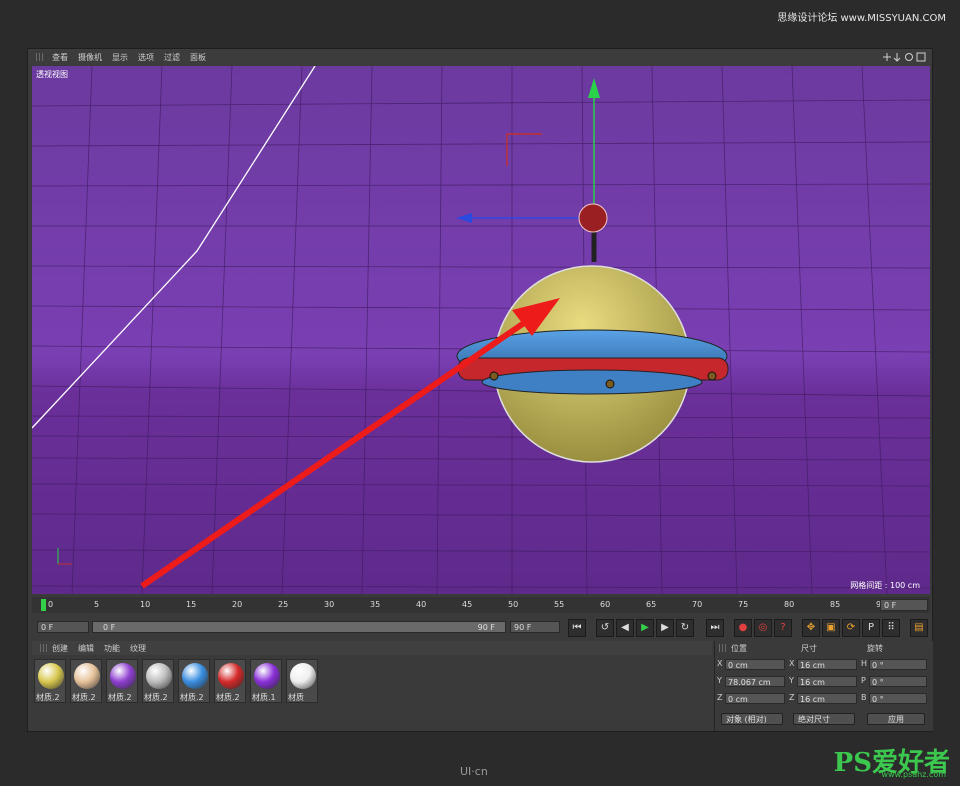 This screenshot has height=786, width=960. What do you see at coordinates (145, 604) in the screenshot?
I see `timeline-tick: 10` at bounding box center [145, 604].